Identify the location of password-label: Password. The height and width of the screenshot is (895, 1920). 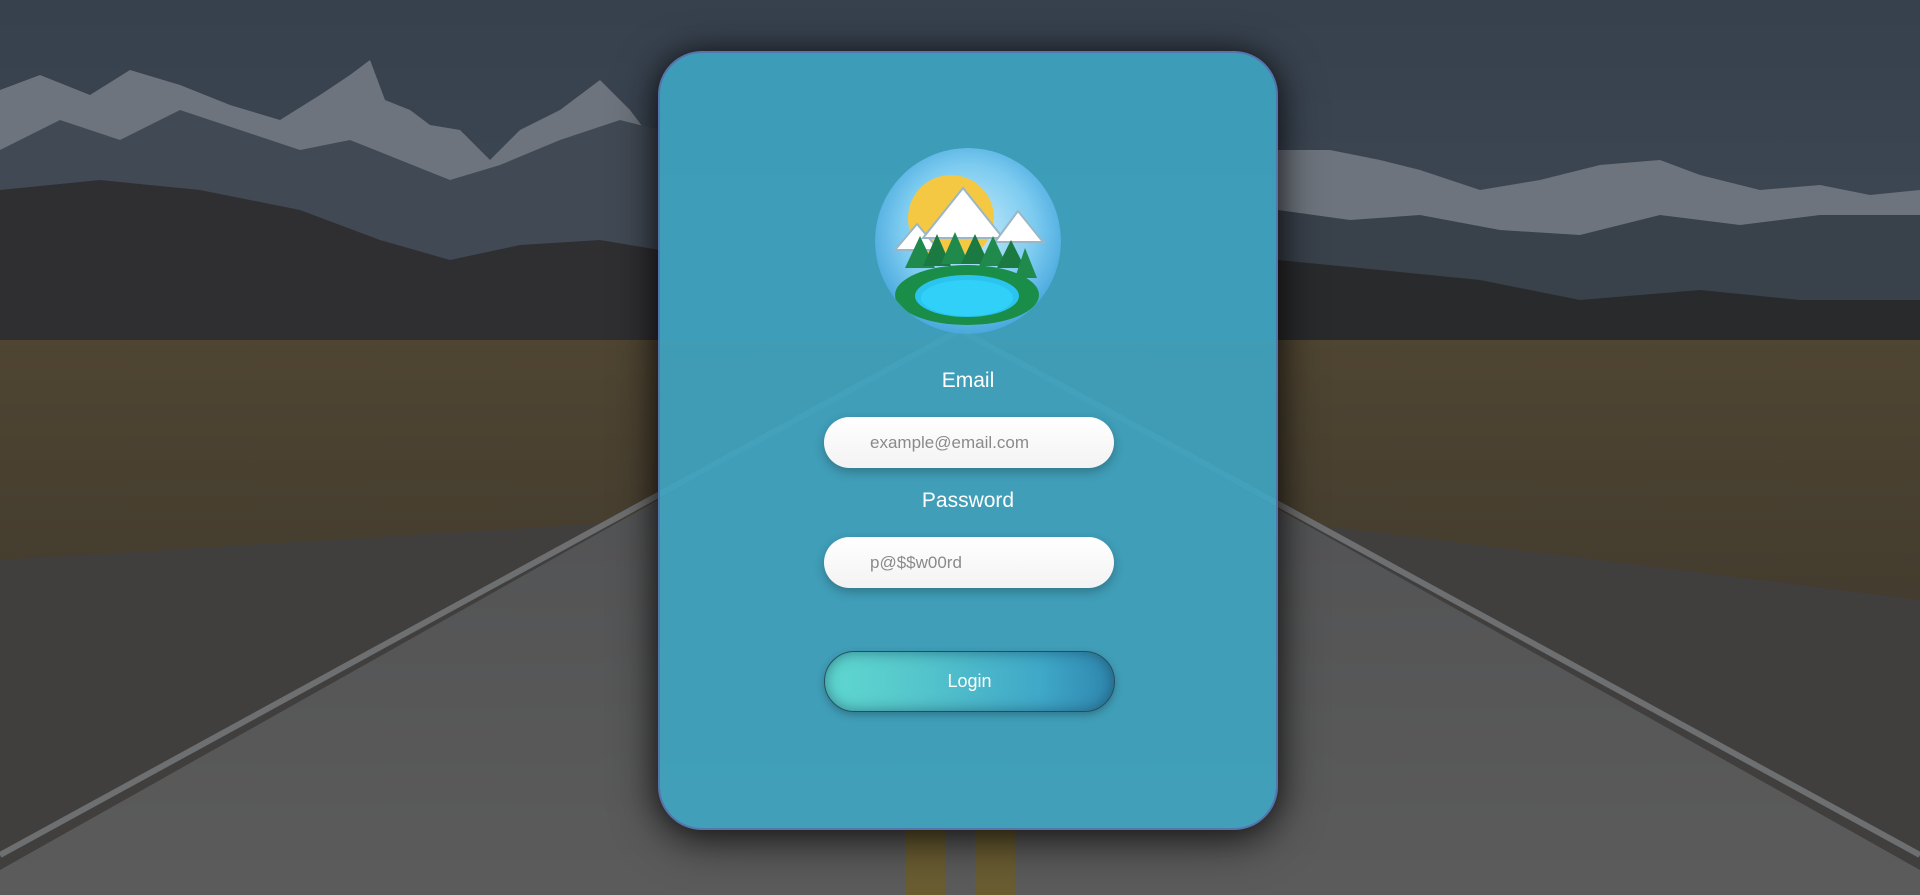
(968, 500).